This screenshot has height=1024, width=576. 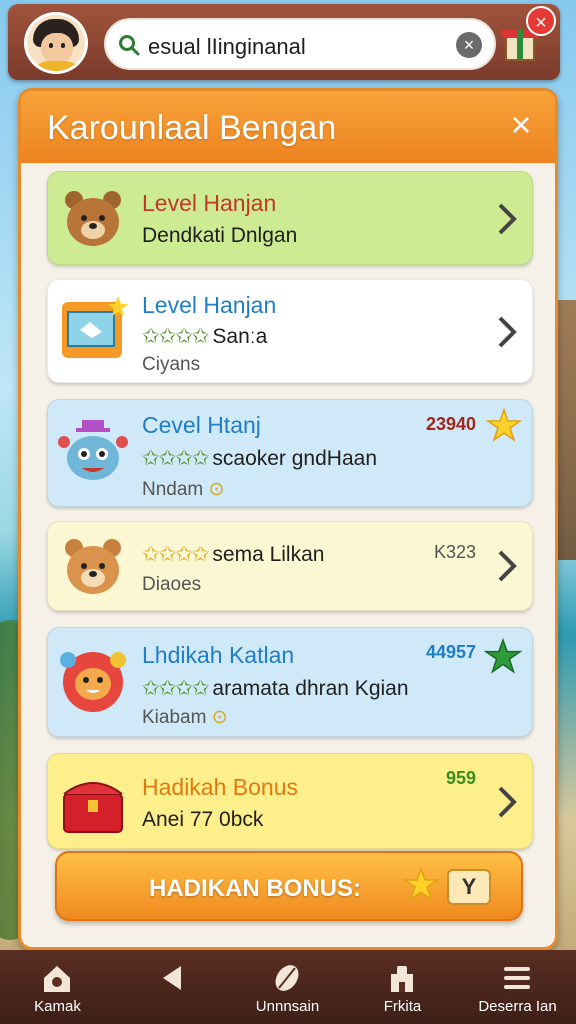 I want to click on nav-leaf: Unnnsain, so click(x=287, y=987).